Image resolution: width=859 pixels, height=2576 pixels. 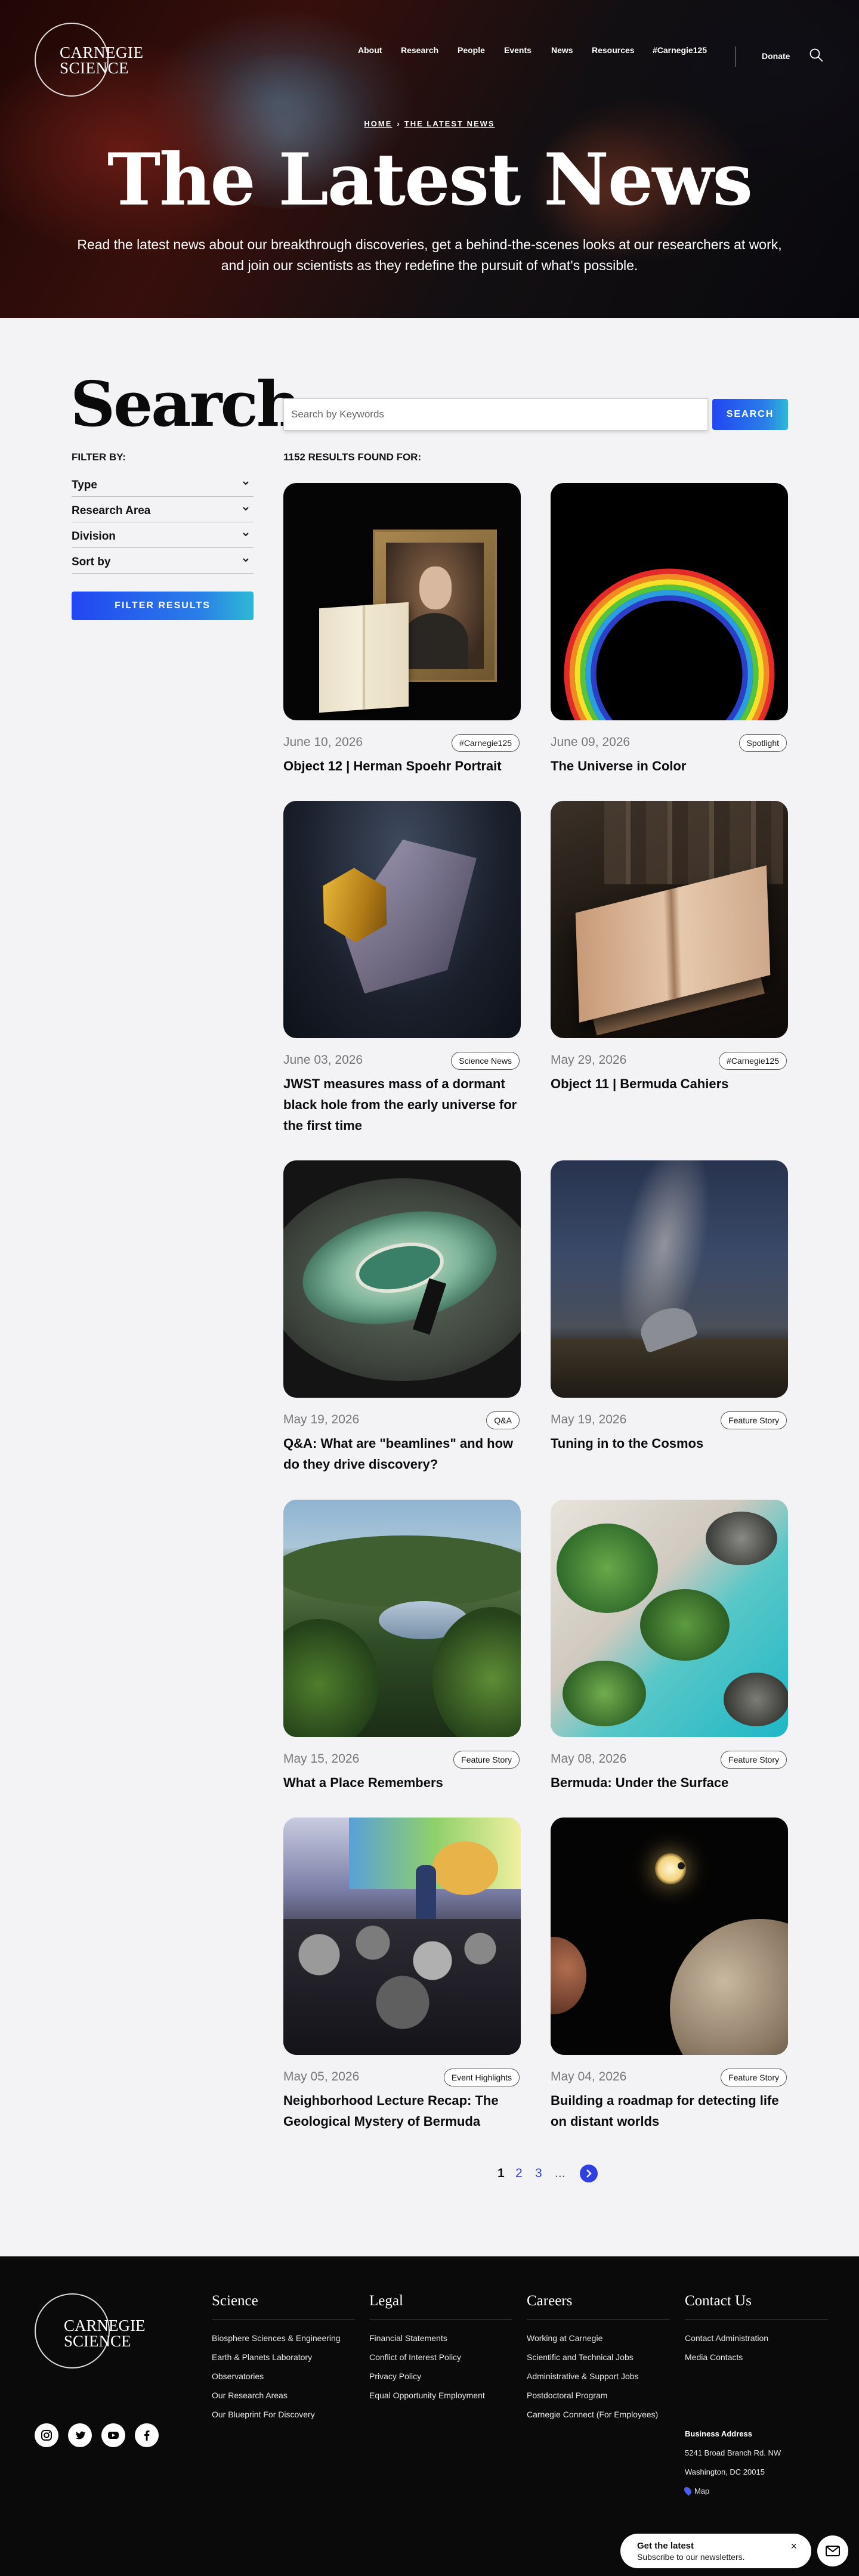 I want to click on youtube-icon, so click(x=113, y=2435).